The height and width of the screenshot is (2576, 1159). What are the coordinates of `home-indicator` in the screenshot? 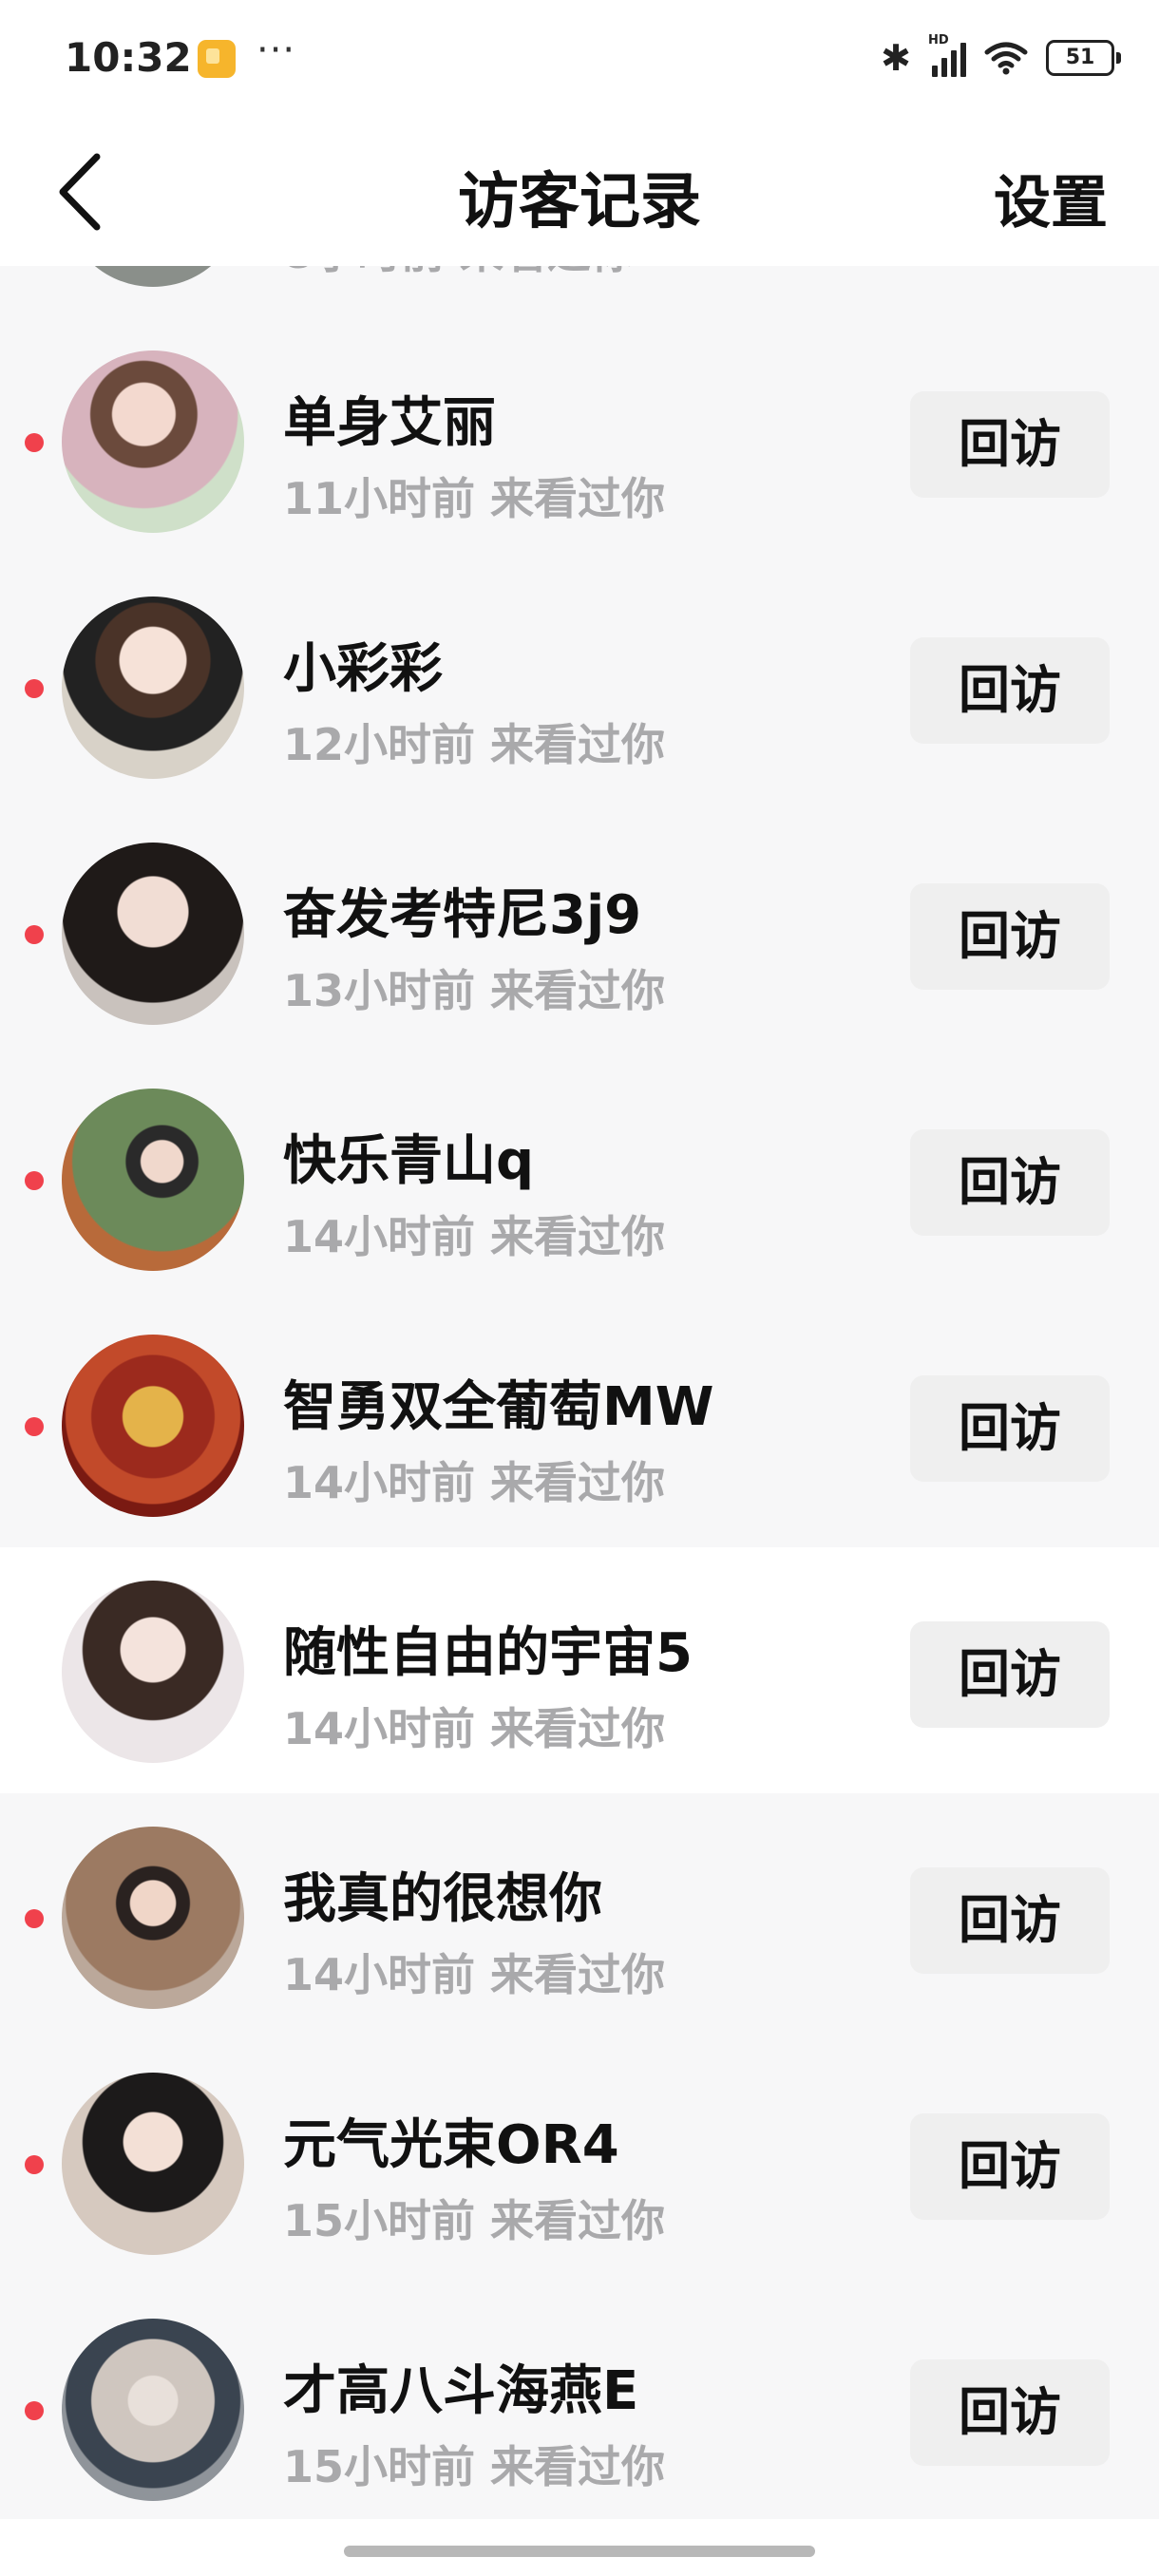 It's located at (579, 2551).